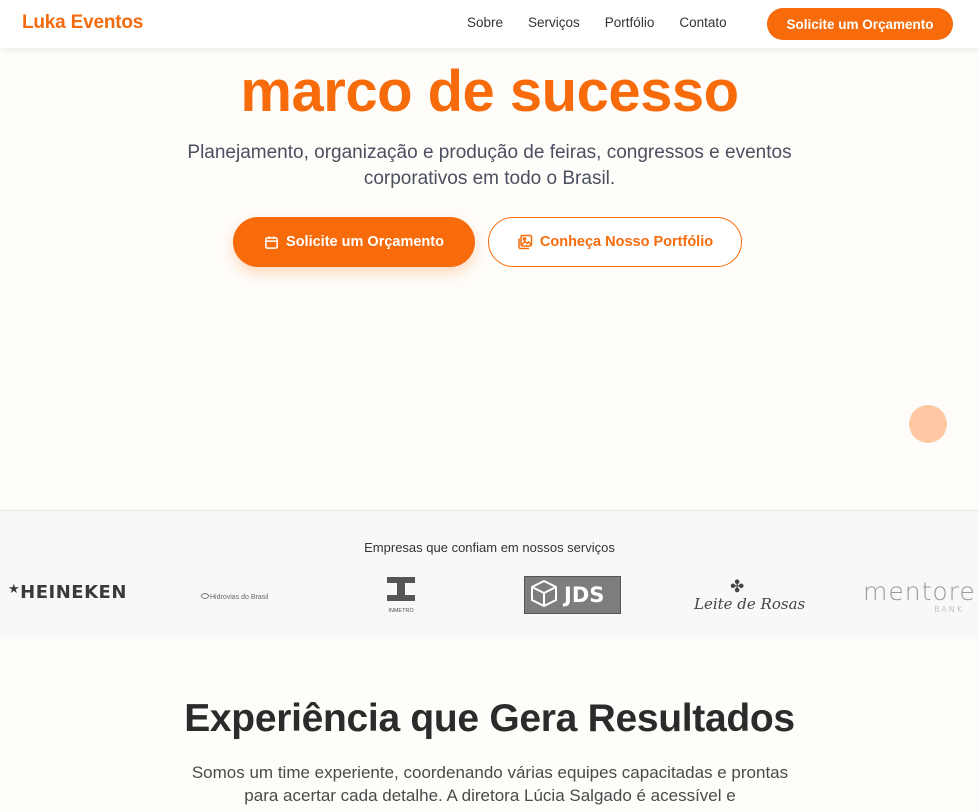 This screenshot has width=979, height=812. I want to click on calendar-icon, so click(271, 242).